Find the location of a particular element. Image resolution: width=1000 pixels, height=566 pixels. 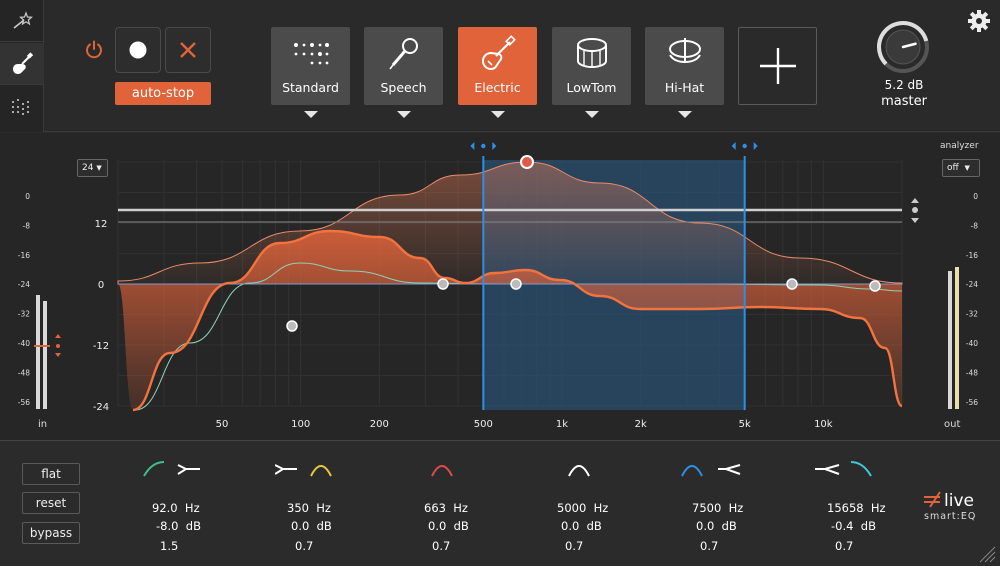

band-1-filter-shape-icon is located at coordinates (175, 469).